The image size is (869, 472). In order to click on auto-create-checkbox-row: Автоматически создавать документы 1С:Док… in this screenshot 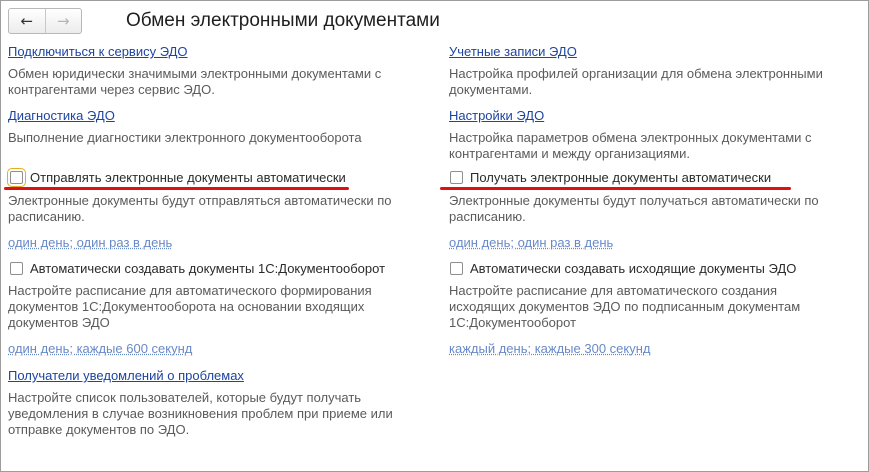, I will do `click(197, 268)`.